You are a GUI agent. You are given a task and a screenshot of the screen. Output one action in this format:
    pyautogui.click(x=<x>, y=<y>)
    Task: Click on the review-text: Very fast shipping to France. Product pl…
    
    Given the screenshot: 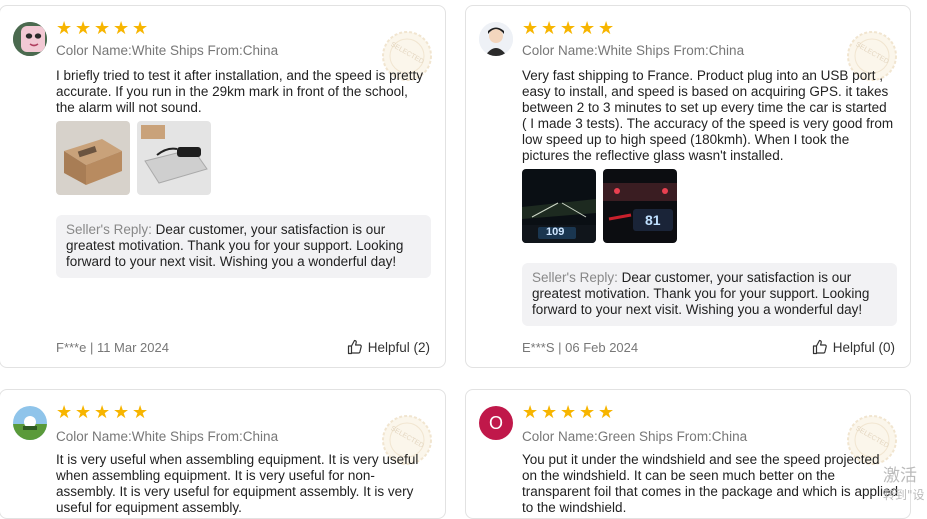 What is the action you would take?
    pyautogui.click(x=708, y=115)
    